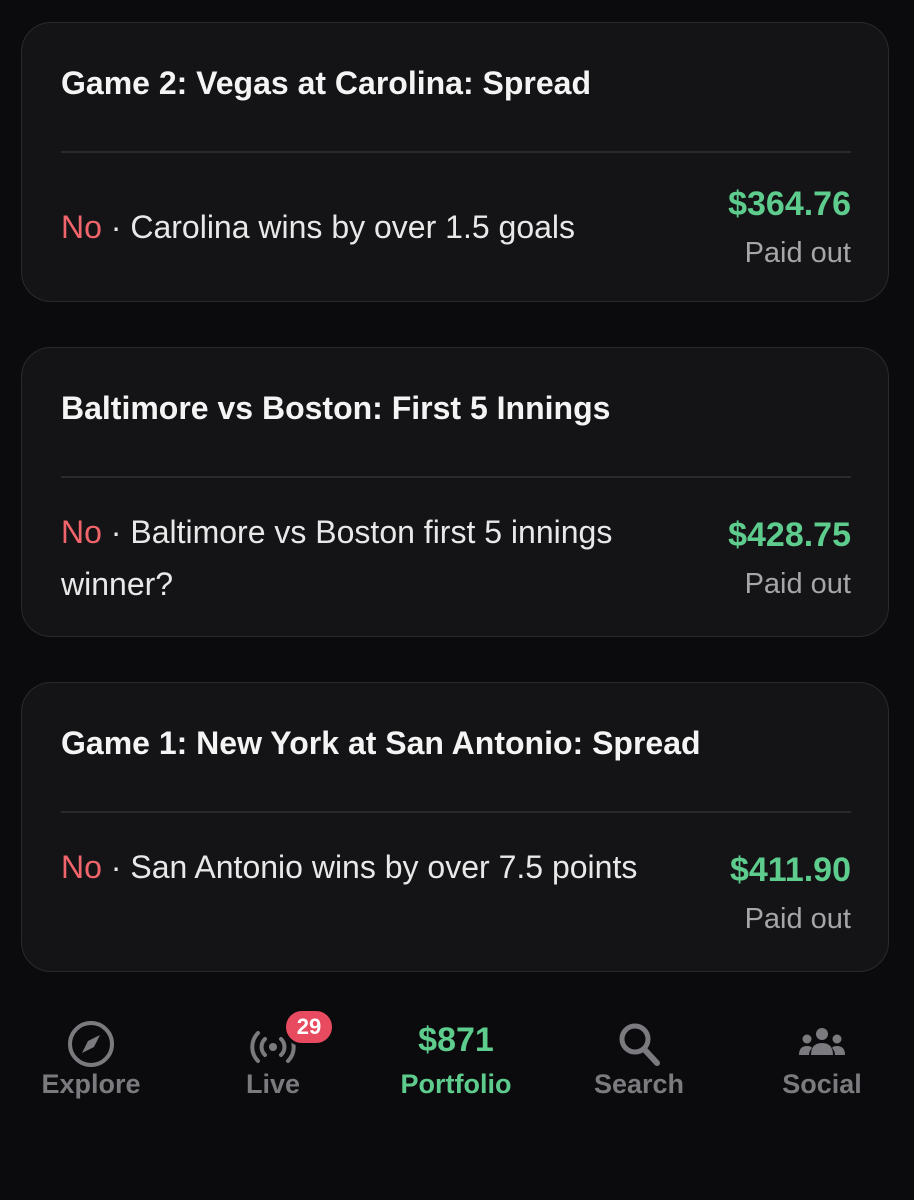  What do you see at coordinates (381, 743) in the screenshot?
I see `market-title: Game 1: New York at San Antonio: Spread` at bounding box center [381, 743].